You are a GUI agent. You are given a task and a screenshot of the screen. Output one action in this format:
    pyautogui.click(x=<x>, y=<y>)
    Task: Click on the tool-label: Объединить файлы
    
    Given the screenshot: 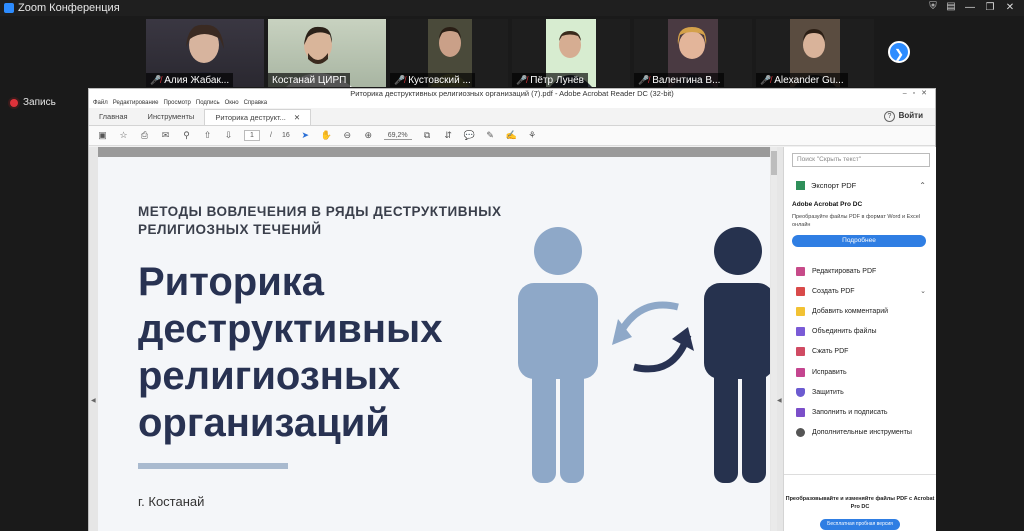 What is the action you would take?
    pyautogui.click(x=844, y=332)
    